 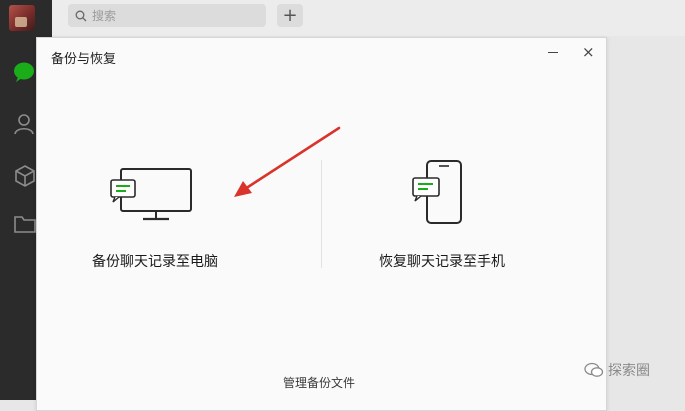 I want to click on watermark: 探索圈, so click(x=617, y=370).